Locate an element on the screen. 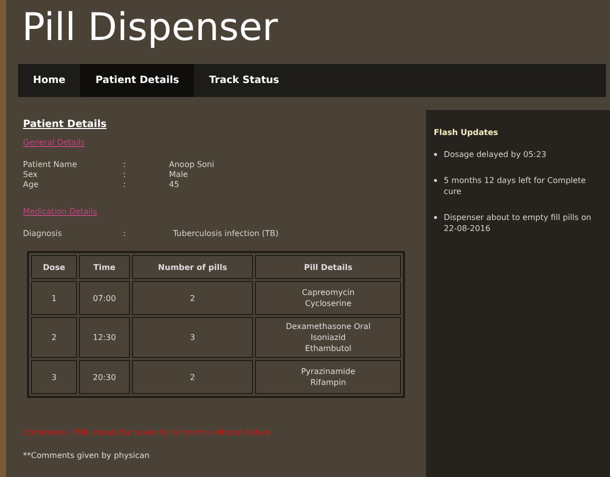 This screenshot has height=477, width=610. column-header: Dose is located at coordinates (54, 267).